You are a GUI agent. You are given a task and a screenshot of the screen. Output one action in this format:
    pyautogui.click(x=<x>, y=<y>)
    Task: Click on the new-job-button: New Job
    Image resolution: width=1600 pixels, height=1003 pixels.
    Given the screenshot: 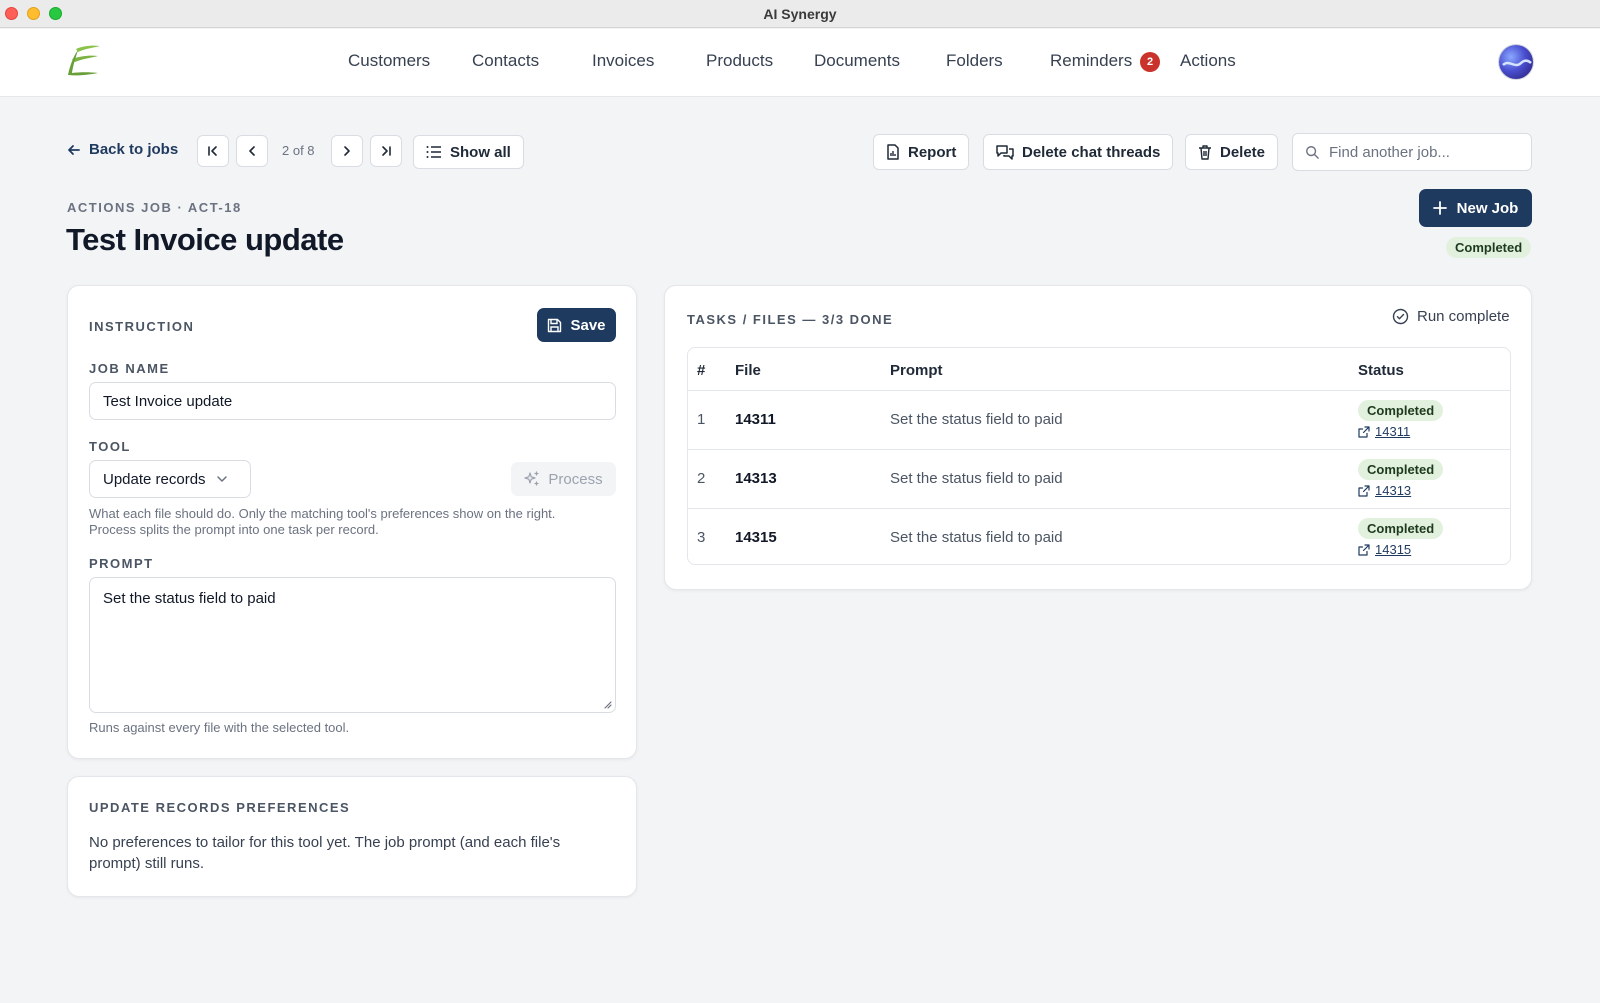 What is the action you would take?
    pyautogui.click(x=1475, y=208)
    